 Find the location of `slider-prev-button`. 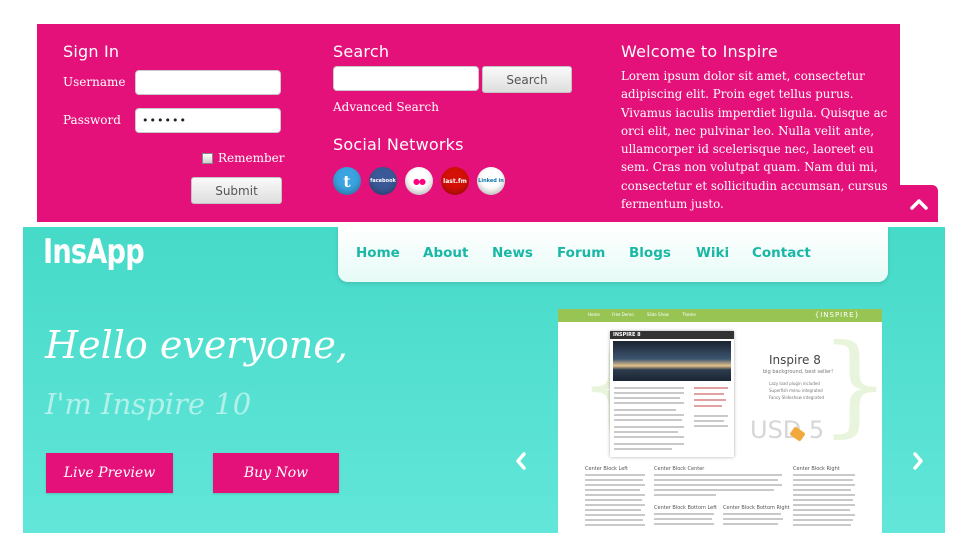

slider-prev-button is located at coordinates (521, 461).